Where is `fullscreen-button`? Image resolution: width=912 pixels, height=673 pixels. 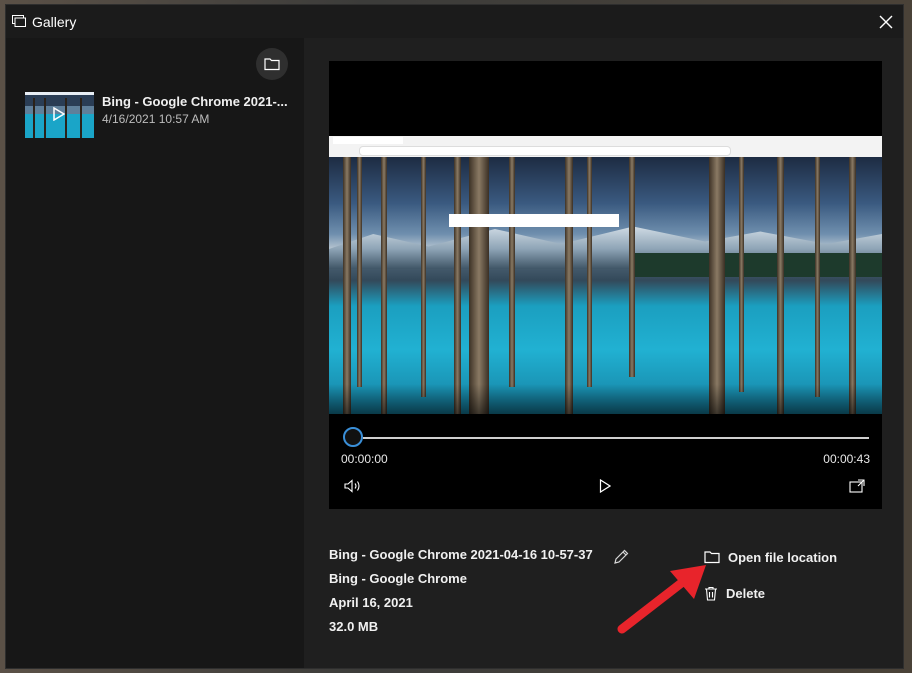 fullscreen-button is located at coordinates (857, 486).